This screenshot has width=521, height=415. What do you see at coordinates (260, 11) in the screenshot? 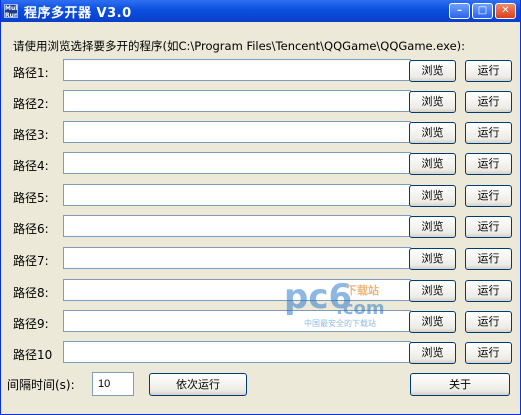
I see `title-bar: Mult Run 程序多开器 V3.0 – □ ✕` at bounding box center [260, 11].